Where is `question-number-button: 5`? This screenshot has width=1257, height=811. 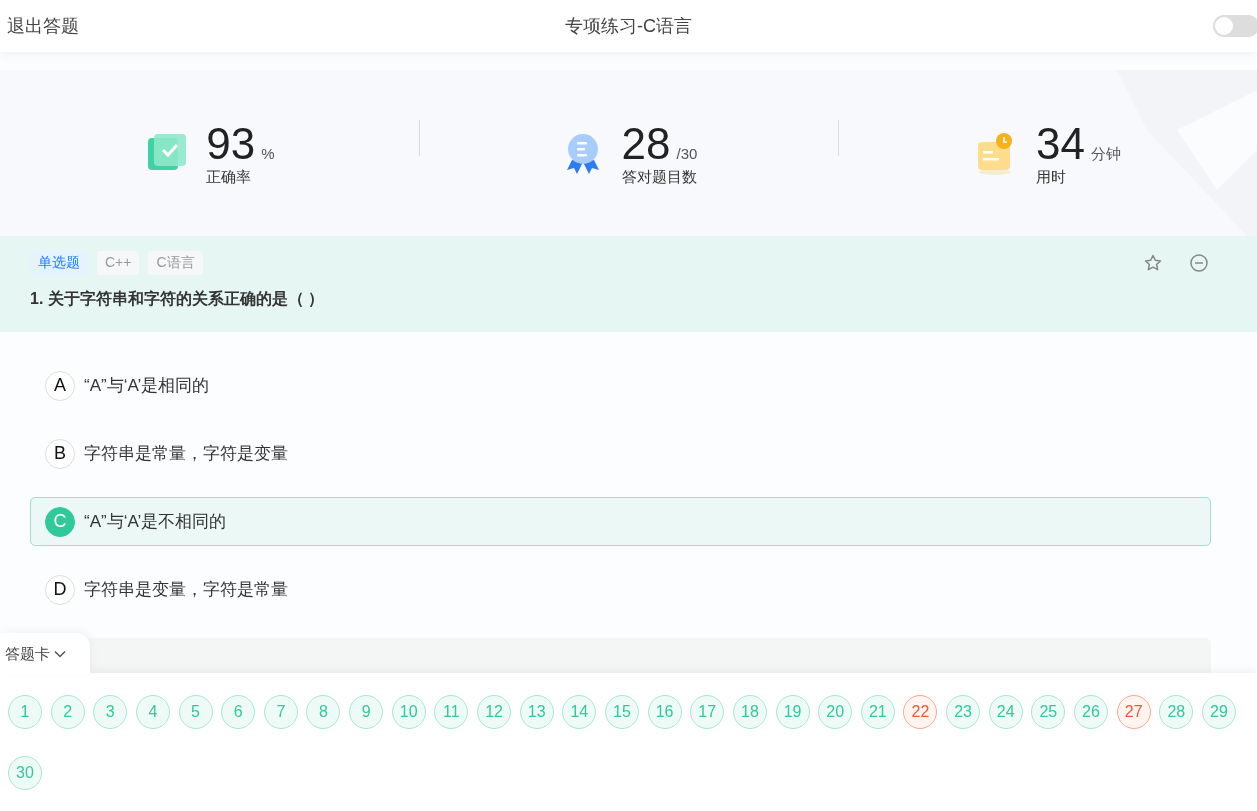 question-number-button: 5 is located at coordinates (195, 712).